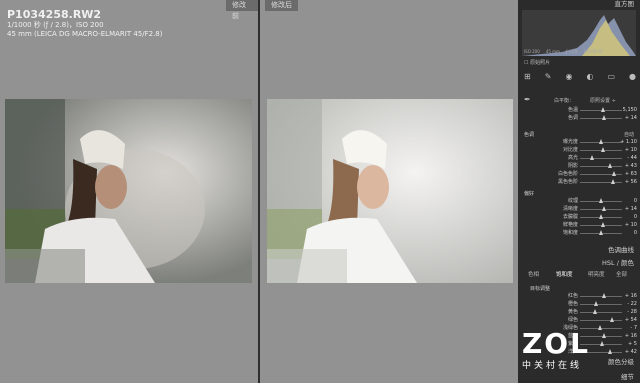  Describe the element at coordinates (537, 62) in the screenshot. I see `original-photo-checkbox: ☐ 原始照片` at that location.